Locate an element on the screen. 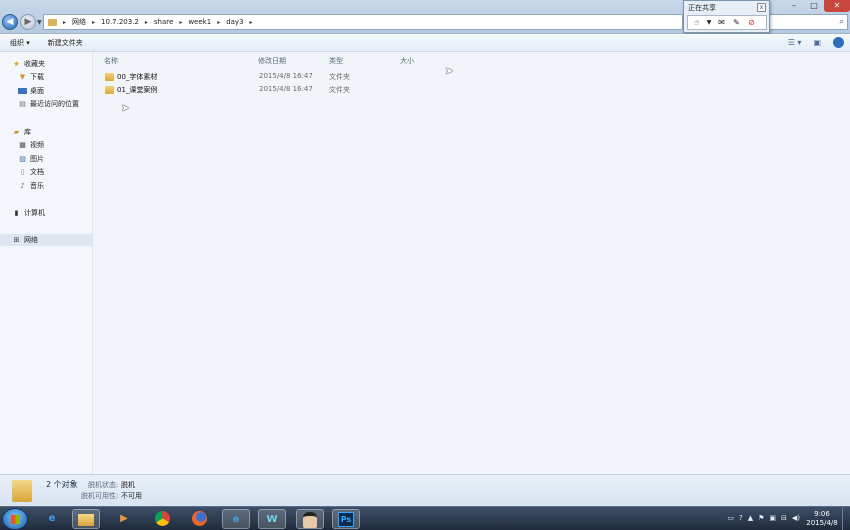  library-icon: ▰ is located at coordinates (16, 132).